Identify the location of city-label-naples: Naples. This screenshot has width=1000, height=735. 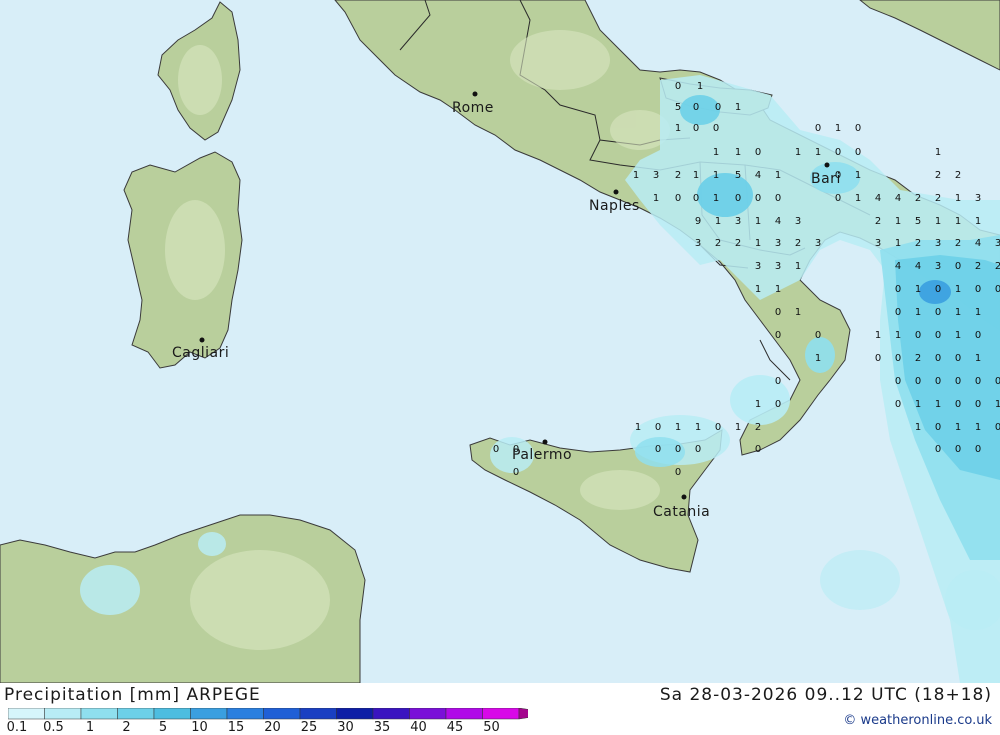
(614, 206).